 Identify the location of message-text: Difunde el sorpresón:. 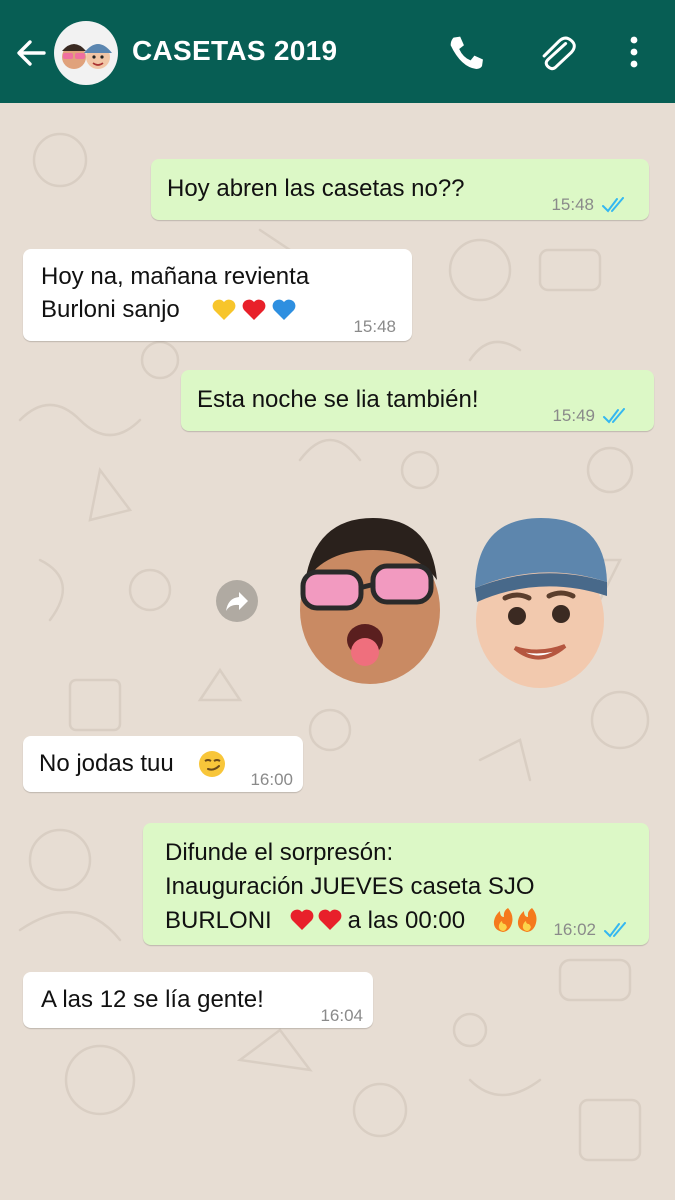
(279, 852).